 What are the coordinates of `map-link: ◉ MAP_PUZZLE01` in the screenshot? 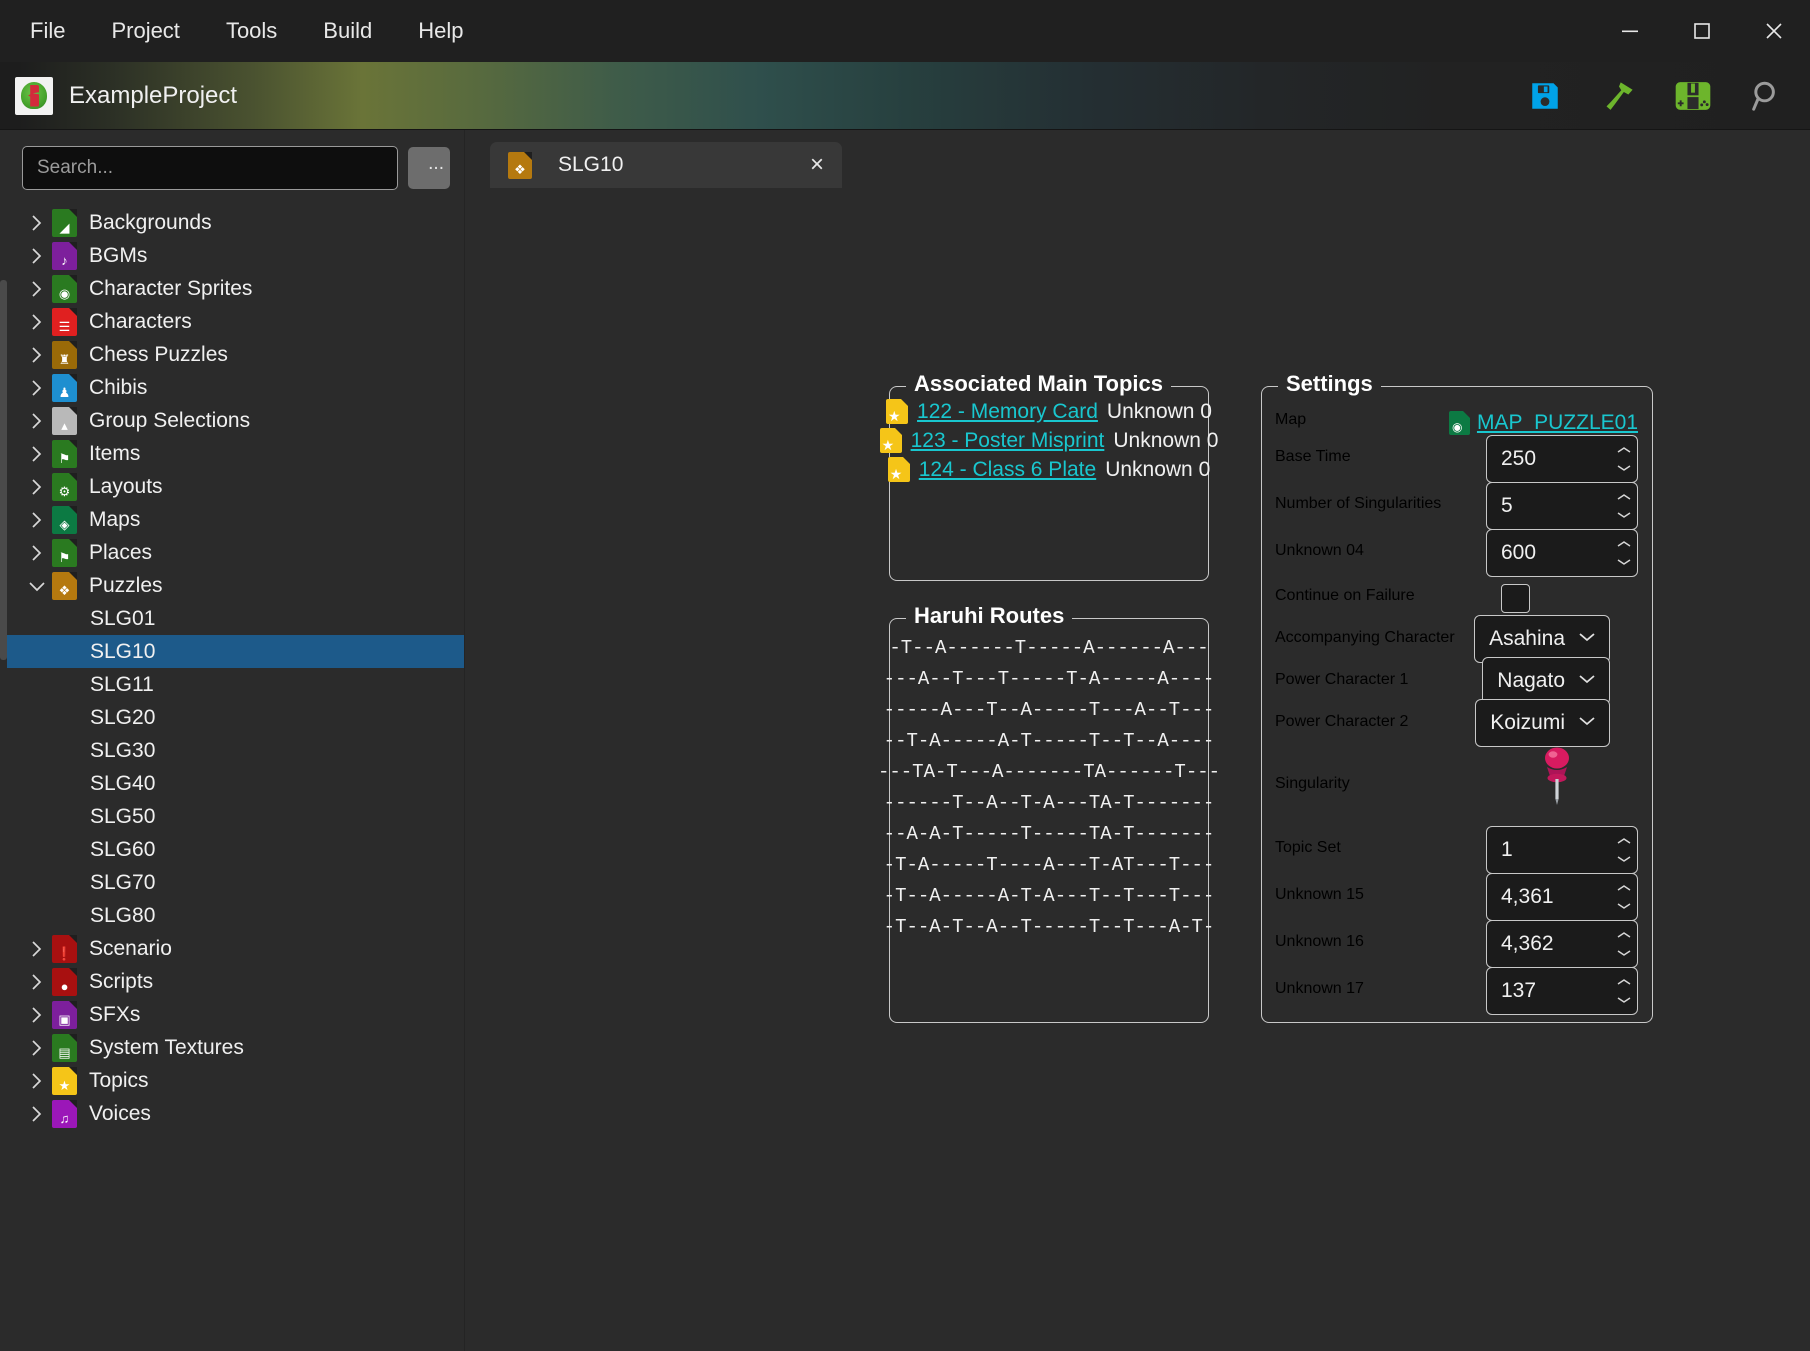 It's located at (1543, 423).